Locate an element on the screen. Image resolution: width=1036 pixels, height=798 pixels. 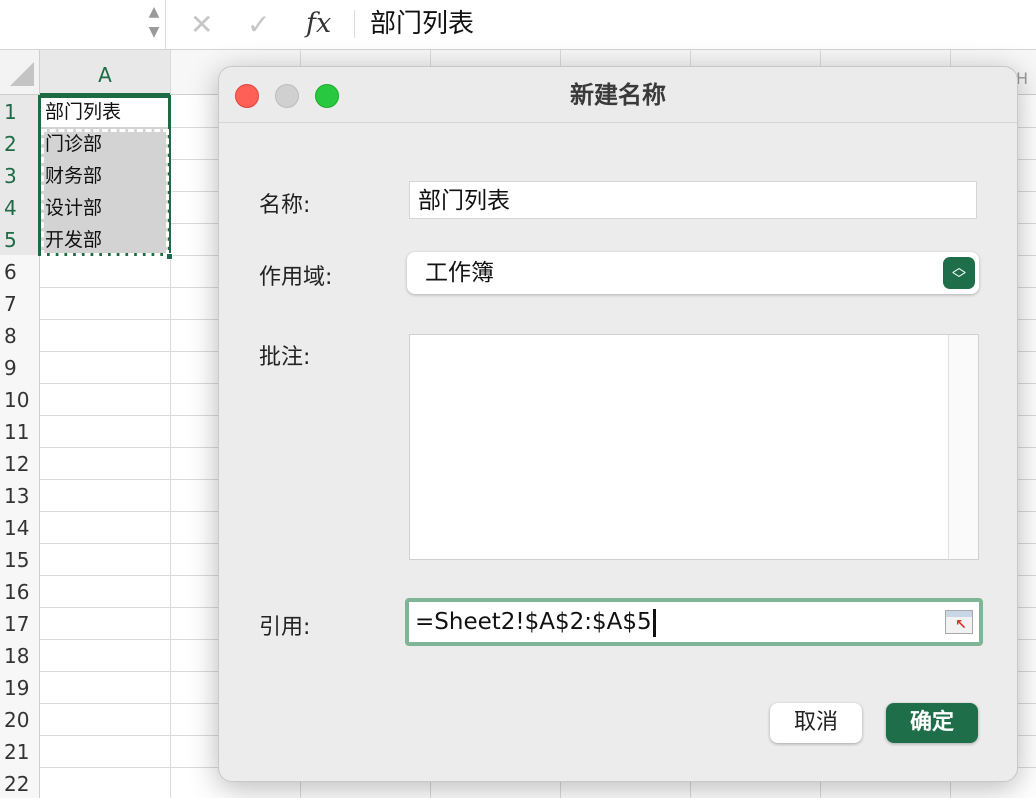
row-header: 19 is located at coordinates (20, 687).